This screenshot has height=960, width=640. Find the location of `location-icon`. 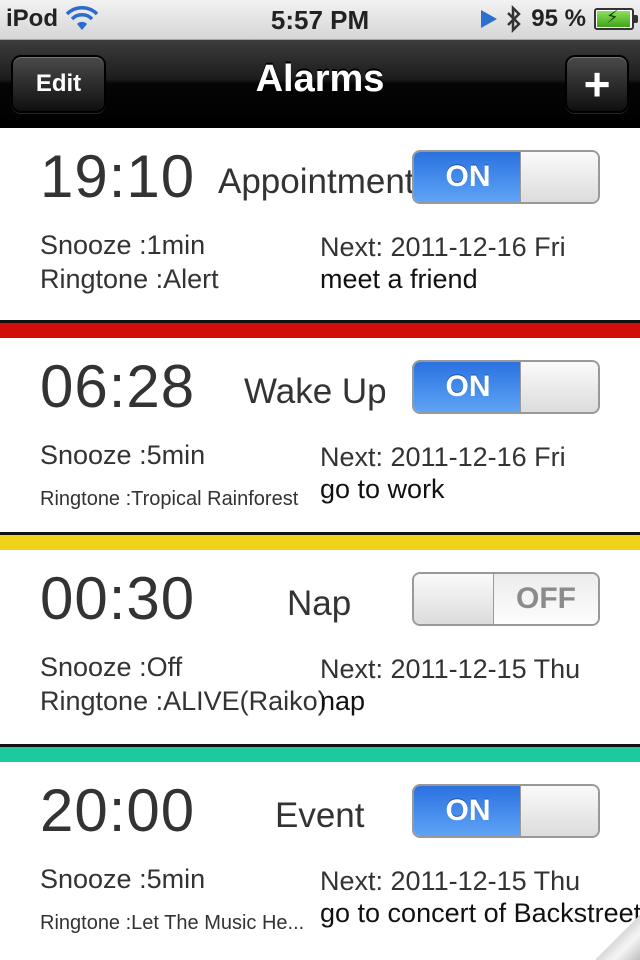

location-icon is located at coordinates (489, 19).